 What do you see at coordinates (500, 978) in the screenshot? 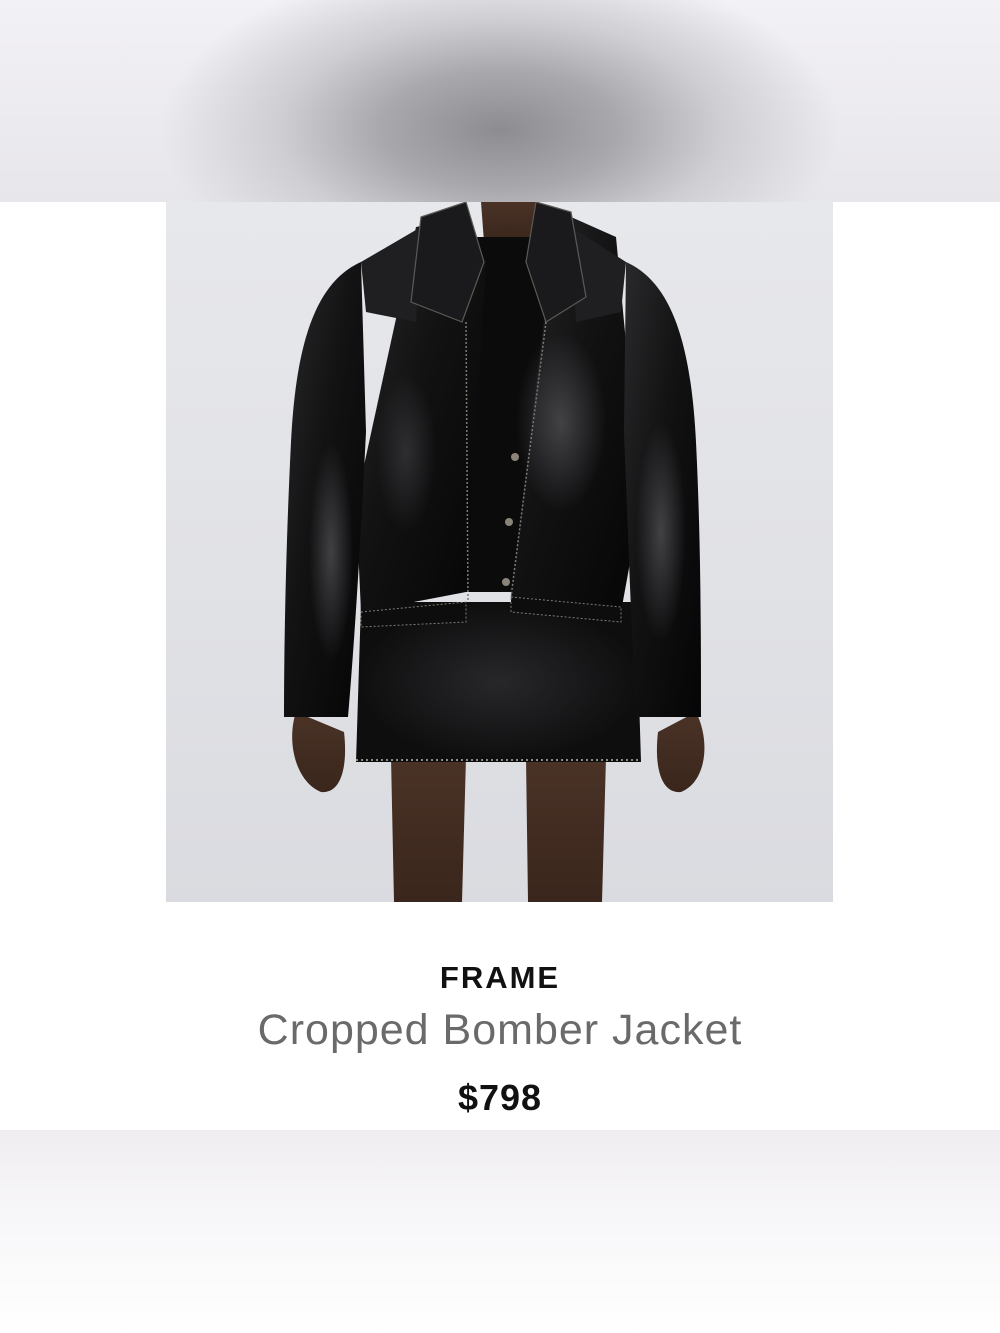
I see `brand-name: FRAME` at bounding box center [500, 978].